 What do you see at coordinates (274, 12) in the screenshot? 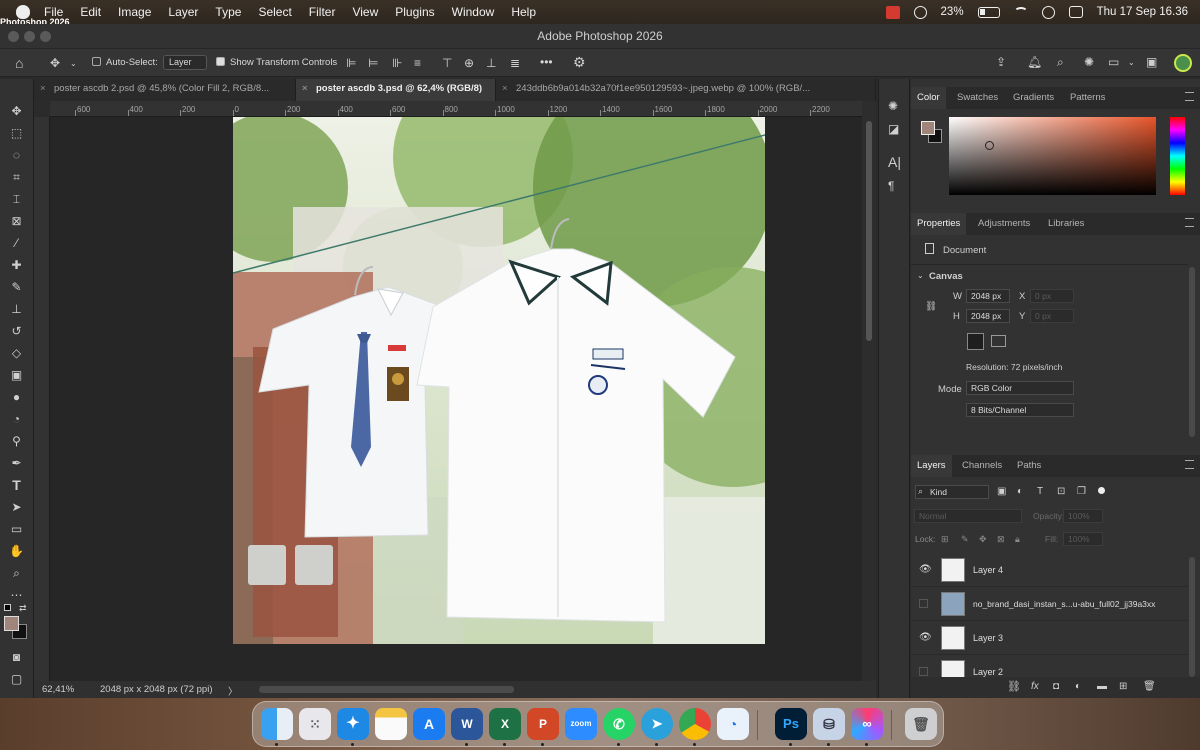
I see `menu-select: Select` at bounding box center [274, 12].